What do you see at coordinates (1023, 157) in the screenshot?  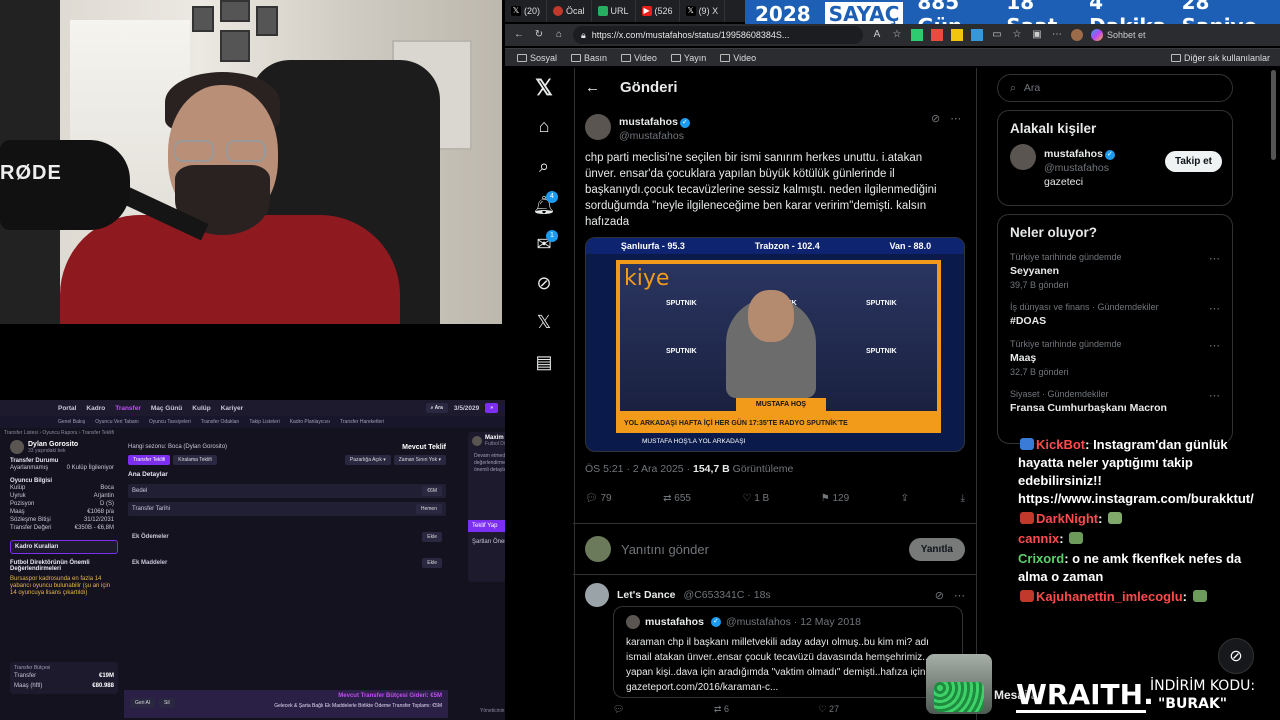 I see `related-avatar` at bounding box center [1023, 157].